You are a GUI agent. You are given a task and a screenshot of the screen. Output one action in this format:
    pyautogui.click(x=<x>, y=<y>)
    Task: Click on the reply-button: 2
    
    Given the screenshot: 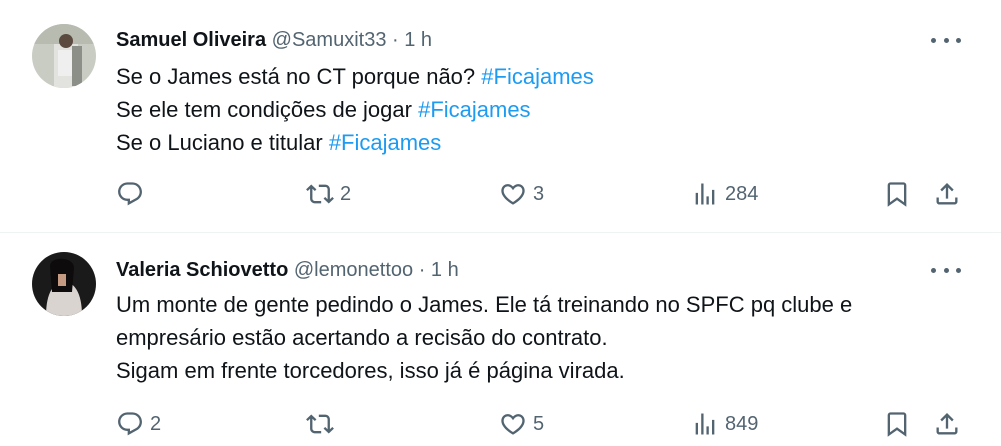 What is the action you would take?
    pyautogui.click(x=138, y=424)
    